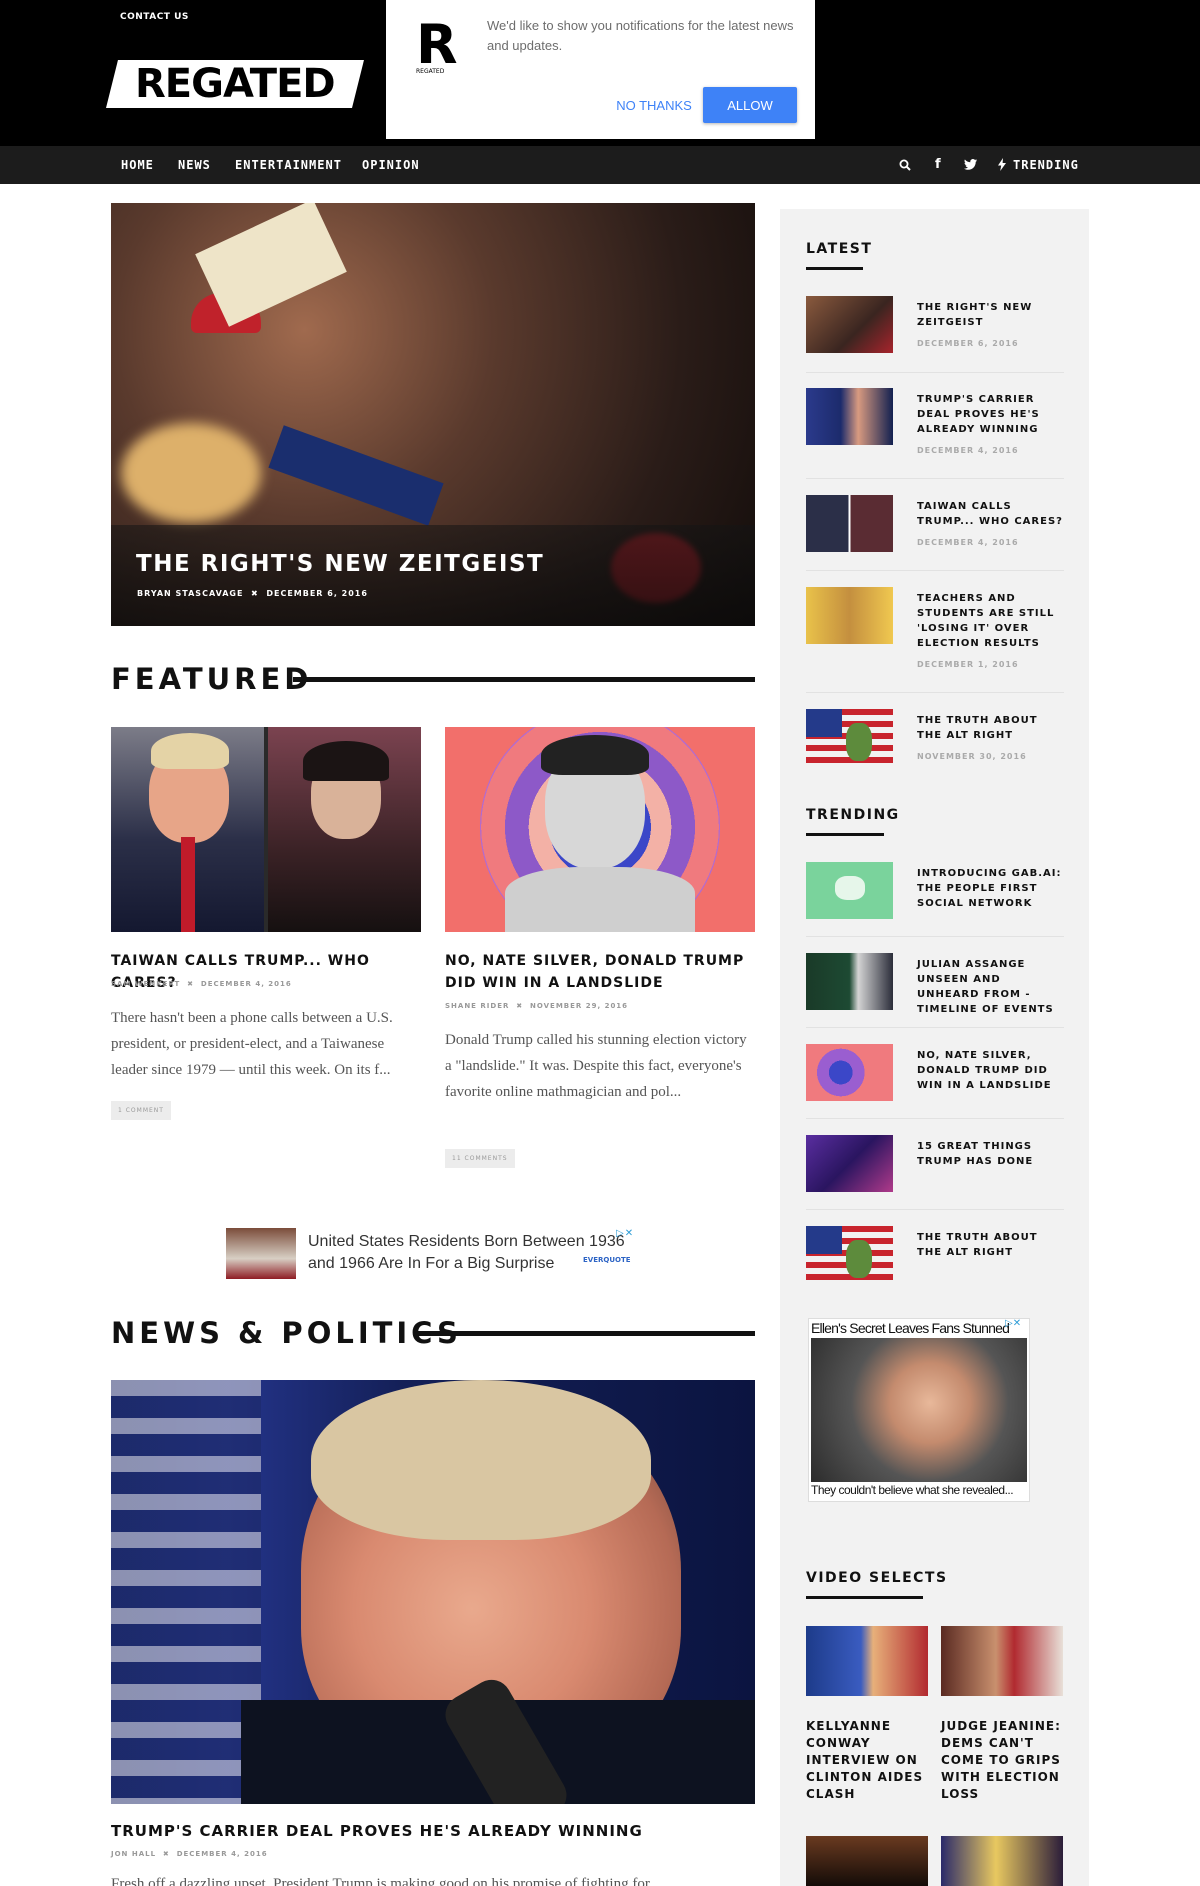 Image resolution: width=1200 pixels, height=1886 pixels. What do you see at coordinates (1046, 165) in the screenshot?
I see `nav-trending: TRENDING` at bounding box center [1046, 165].